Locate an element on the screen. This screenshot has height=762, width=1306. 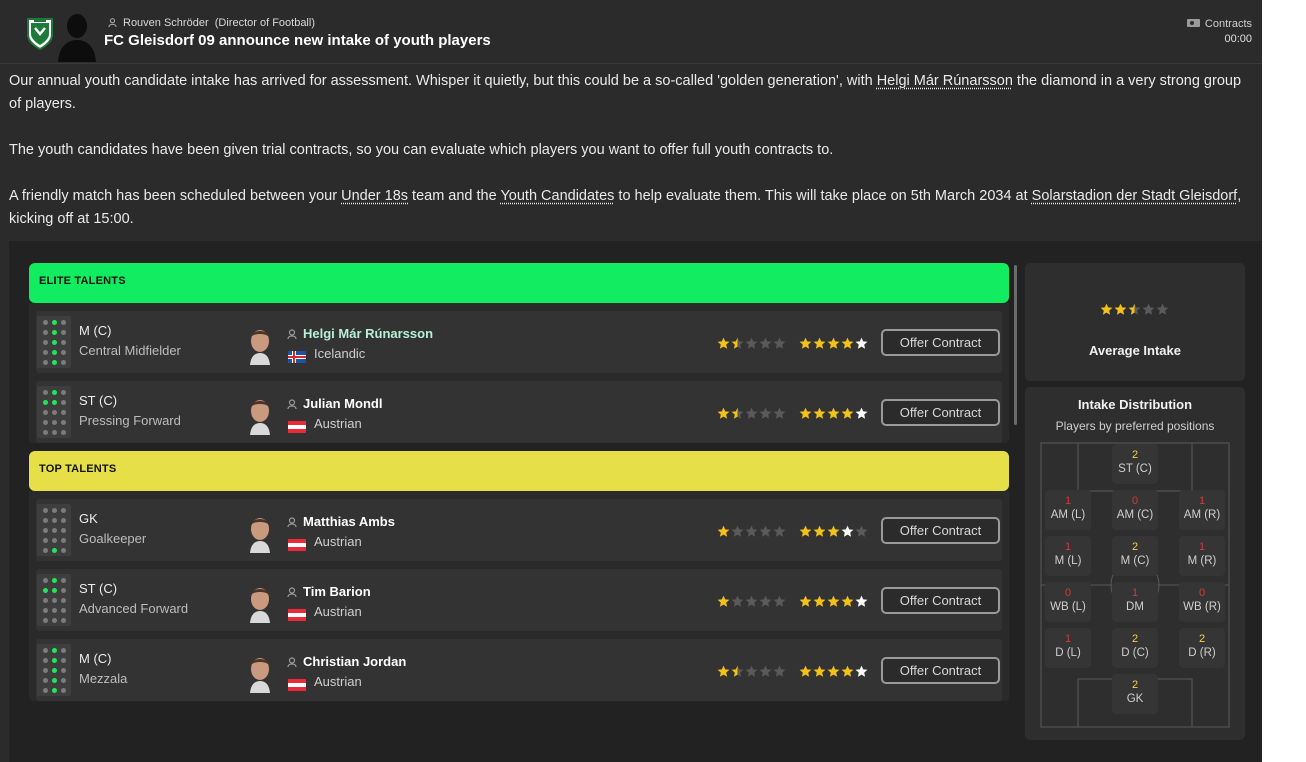
player-name-text: Julian Mondl is located at coordinates (342, 403).